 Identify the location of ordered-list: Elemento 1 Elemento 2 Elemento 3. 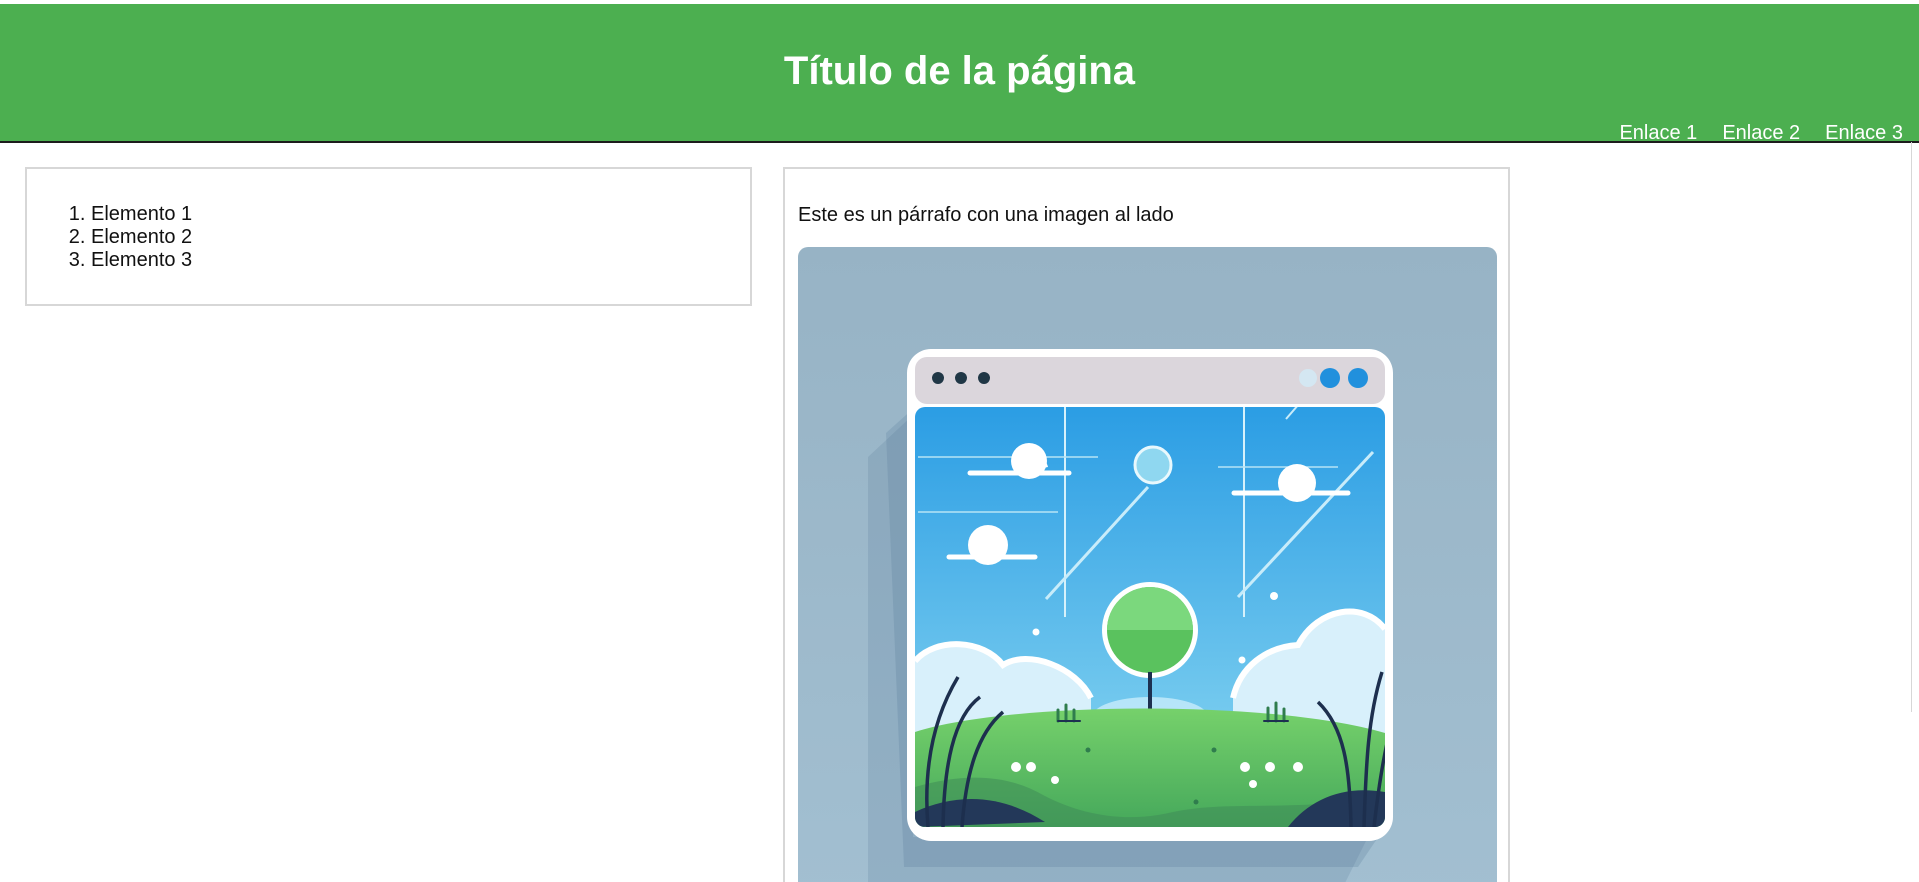
(130, 237).